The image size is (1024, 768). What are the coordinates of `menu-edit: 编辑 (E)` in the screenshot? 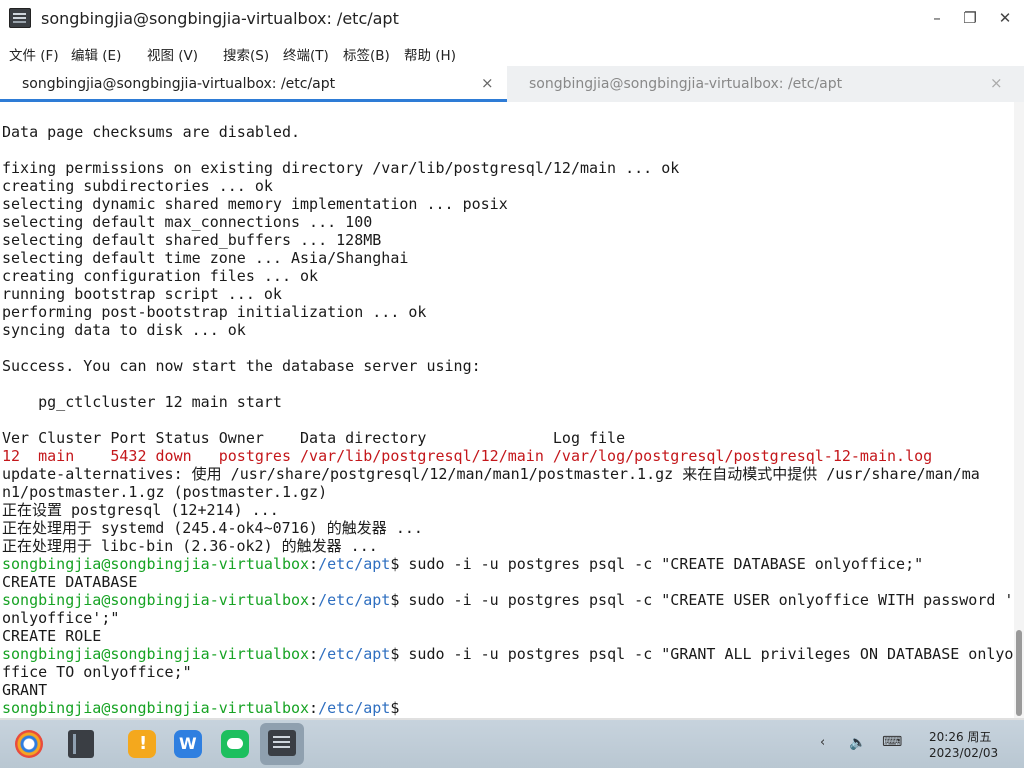 It's located at (96, 54).